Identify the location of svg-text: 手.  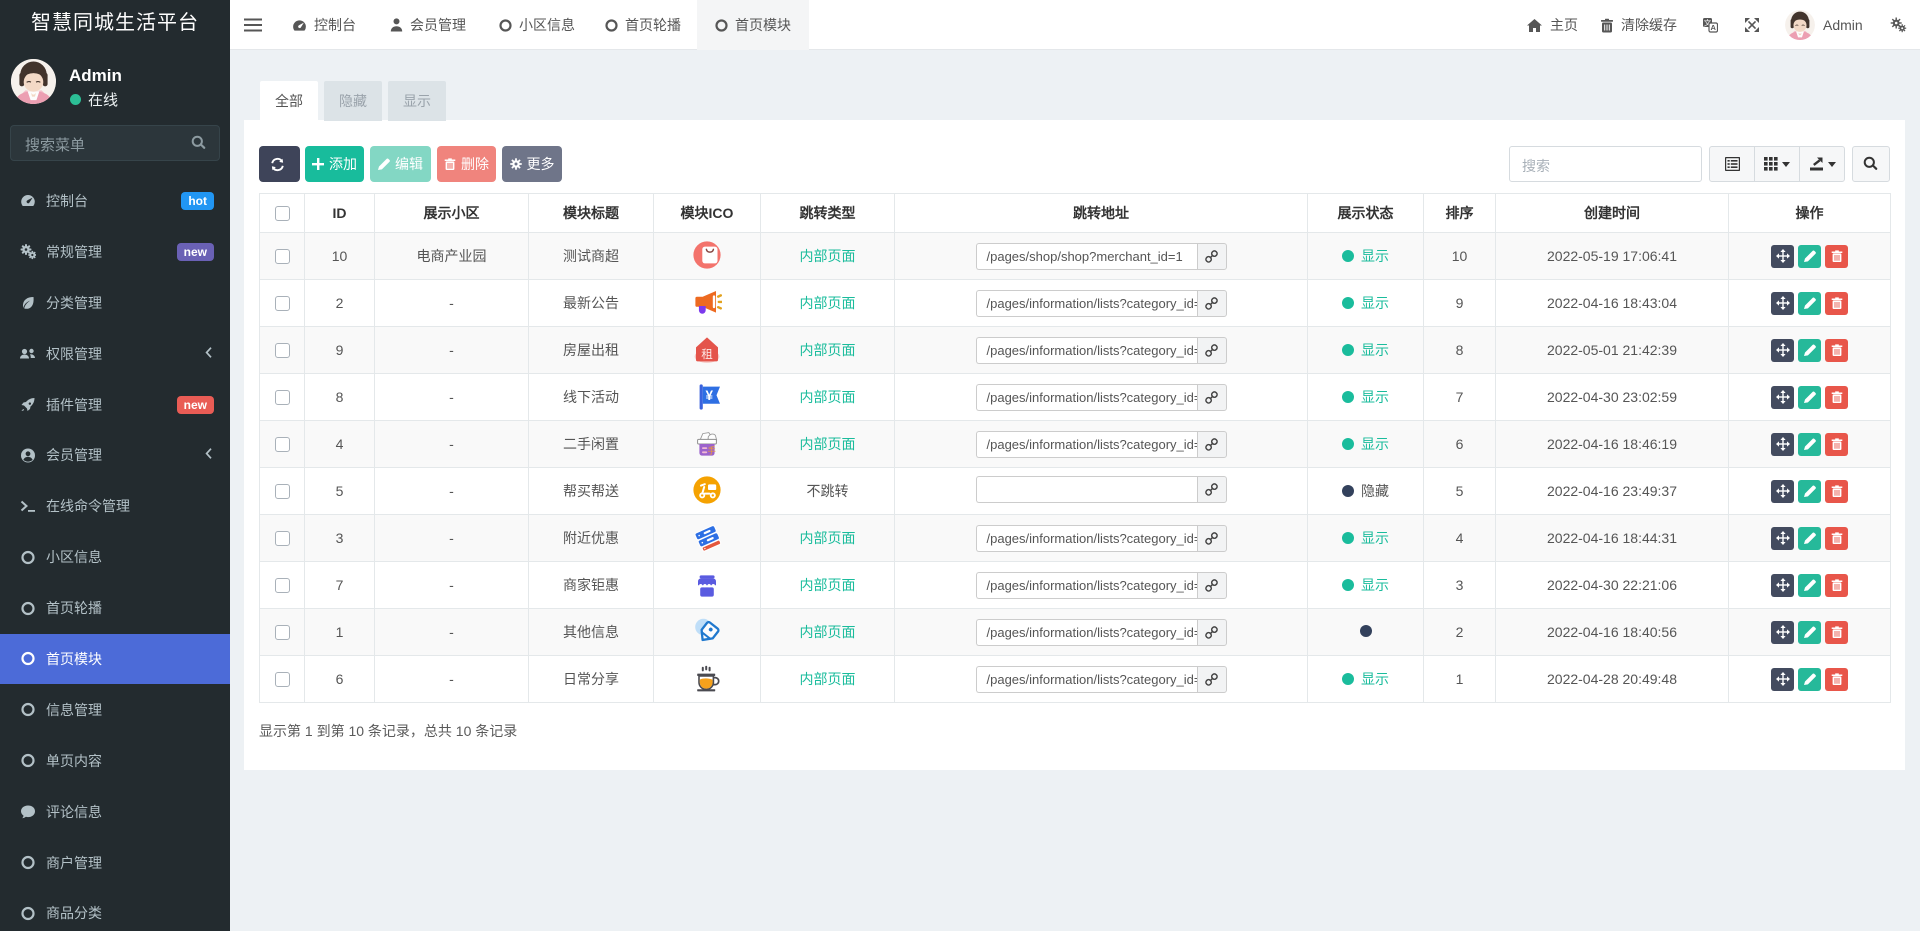
(712, 450).